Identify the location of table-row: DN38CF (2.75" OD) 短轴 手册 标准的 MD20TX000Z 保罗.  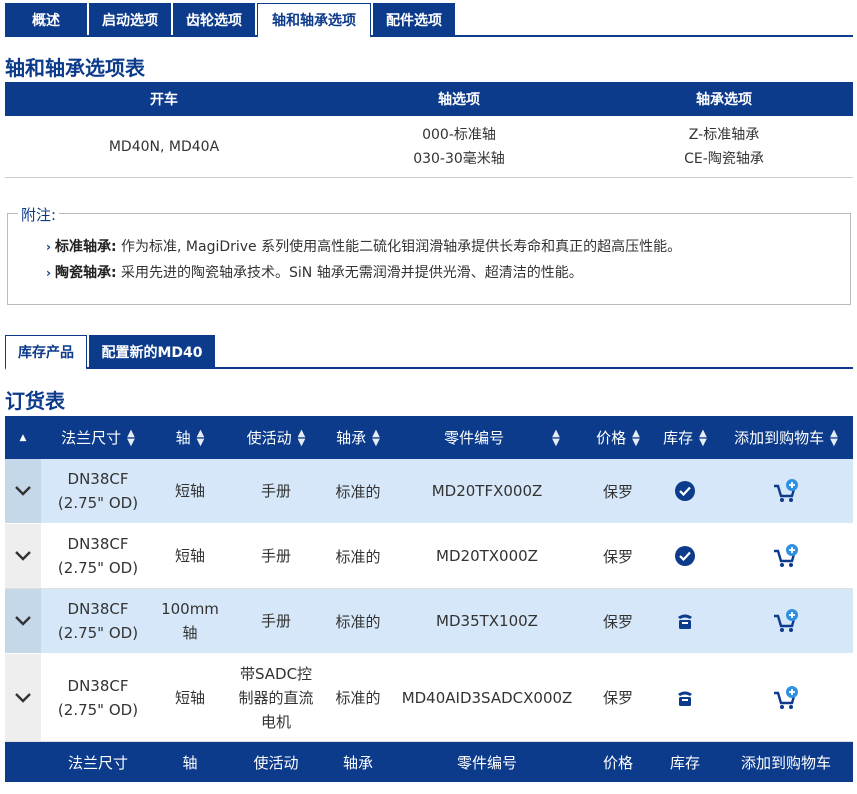
(429, 556).